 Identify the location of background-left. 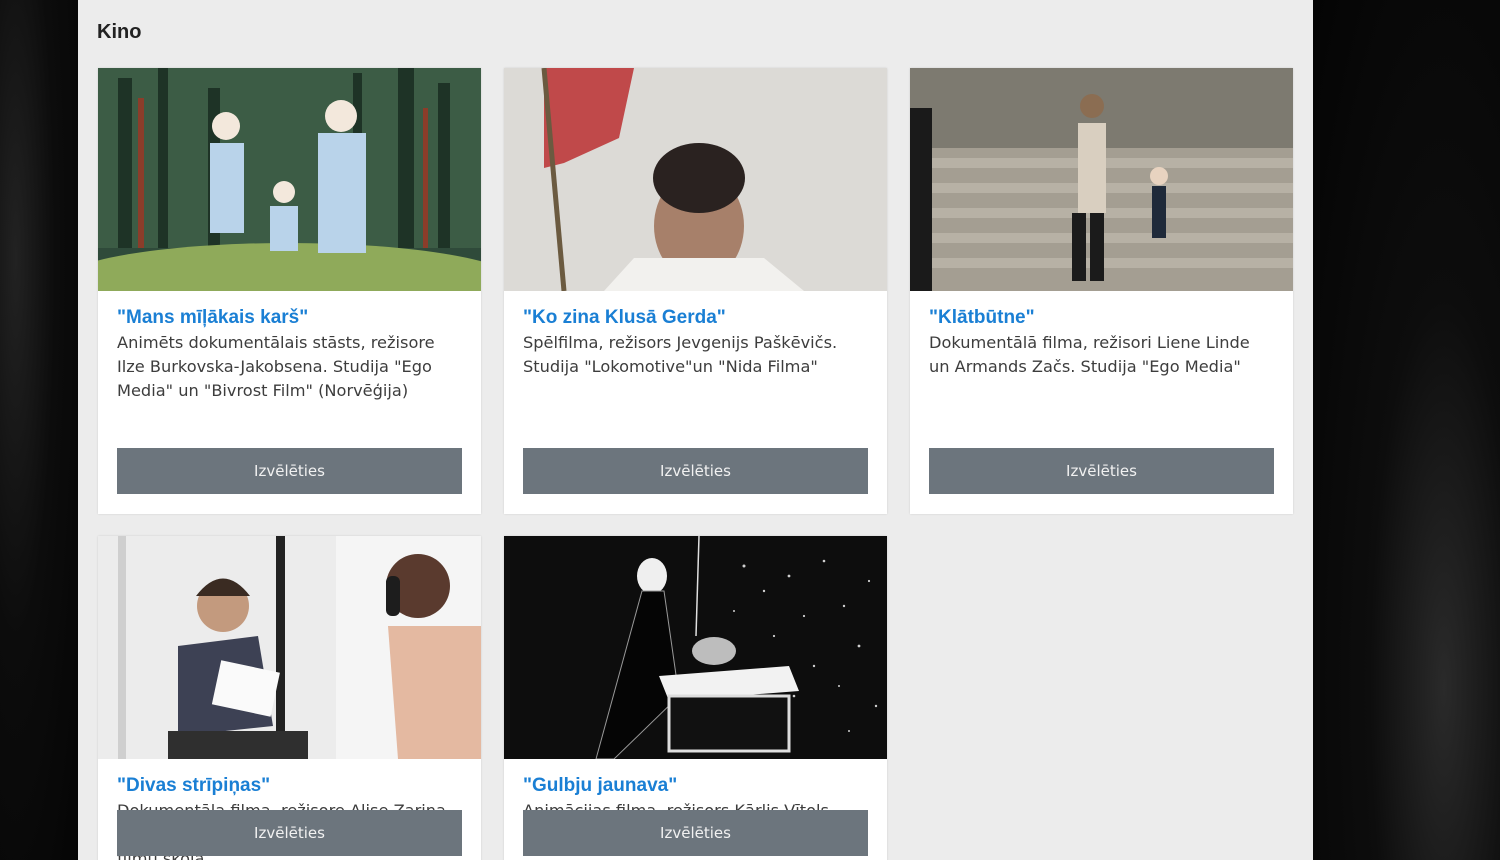
(39, 430).